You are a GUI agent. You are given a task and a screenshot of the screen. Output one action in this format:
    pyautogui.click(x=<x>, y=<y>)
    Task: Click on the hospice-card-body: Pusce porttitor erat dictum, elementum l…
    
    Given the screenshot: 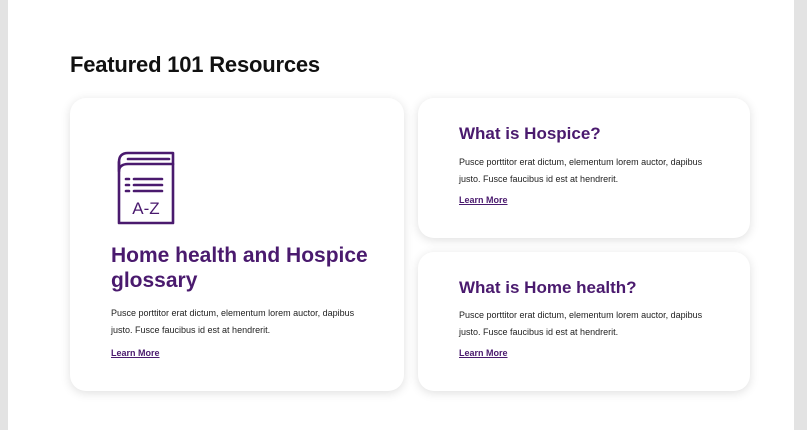 What is the action you would take?
    pyautogui.click(x=581, y=170)
    